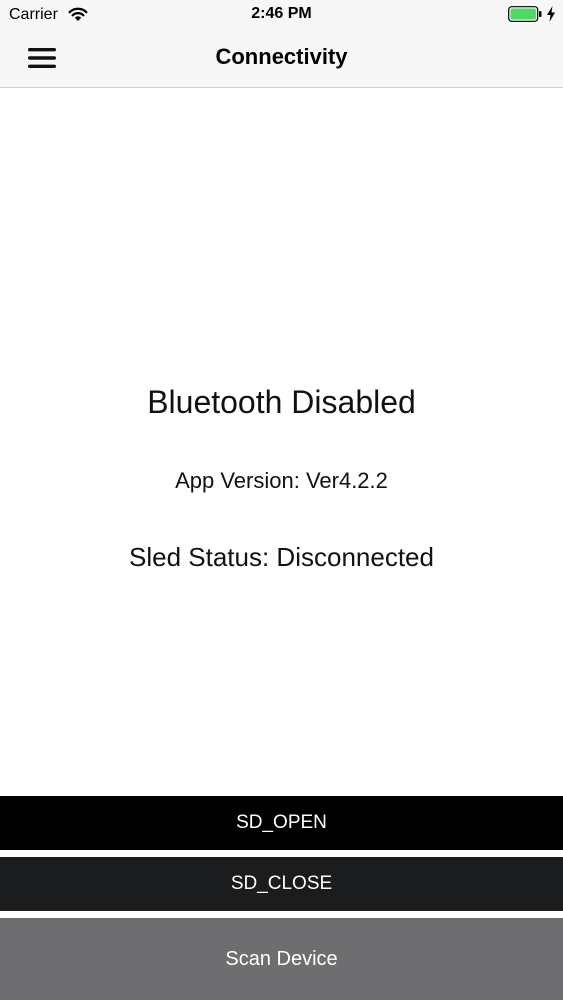 Image resolution: width=563 pixels, height=1000 pixels. Describe the element at coordinates (281, 557) in the screenshot. I see `sled-status-label: Sled Status: Disconnected` at that location.